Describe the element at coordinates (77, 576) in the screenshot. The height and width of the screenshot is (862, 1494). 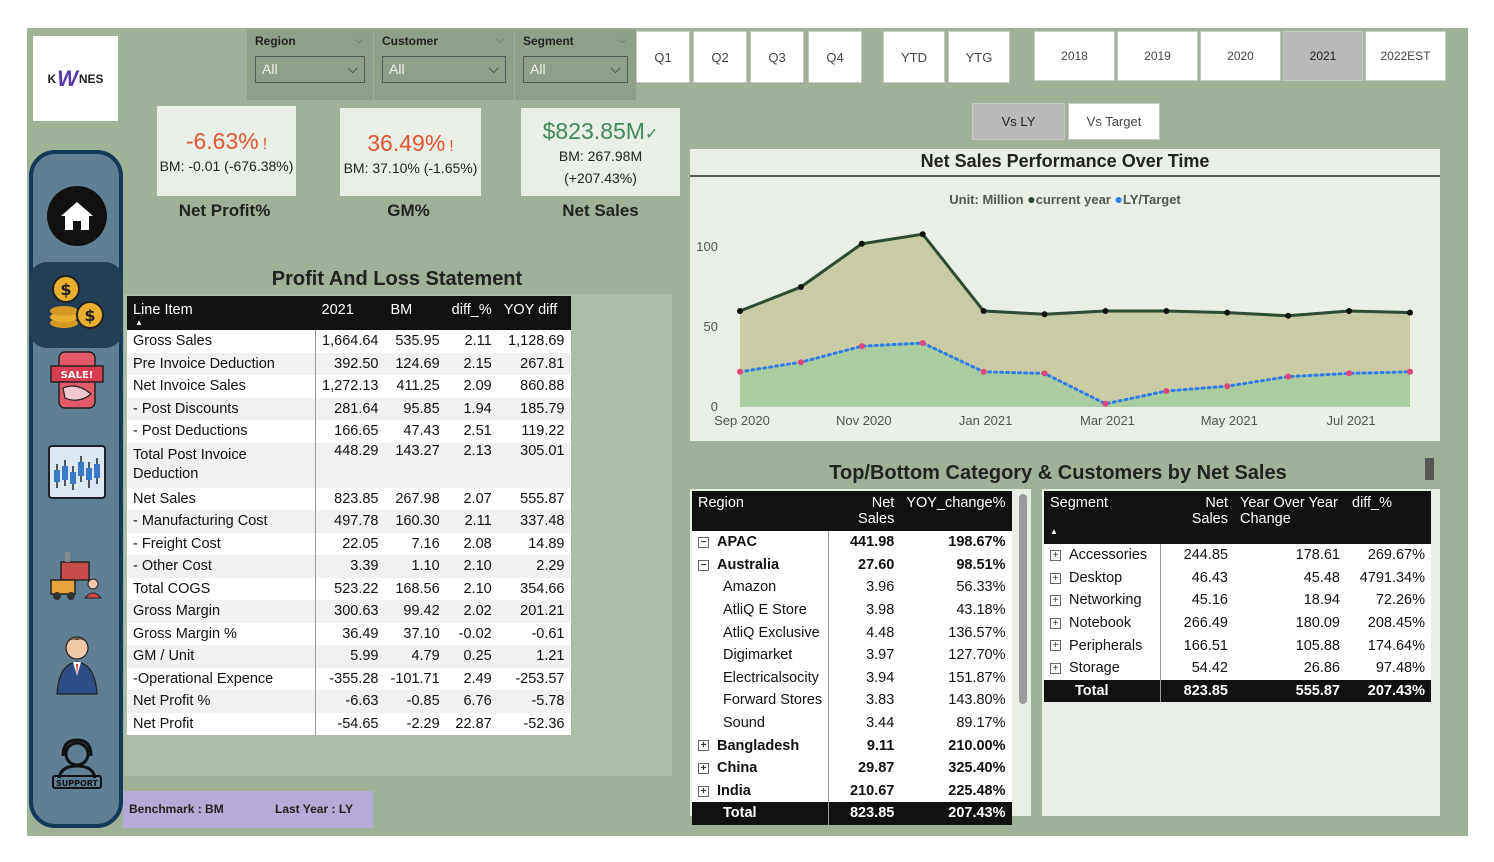
I see `nav-supply-chain` at that location.